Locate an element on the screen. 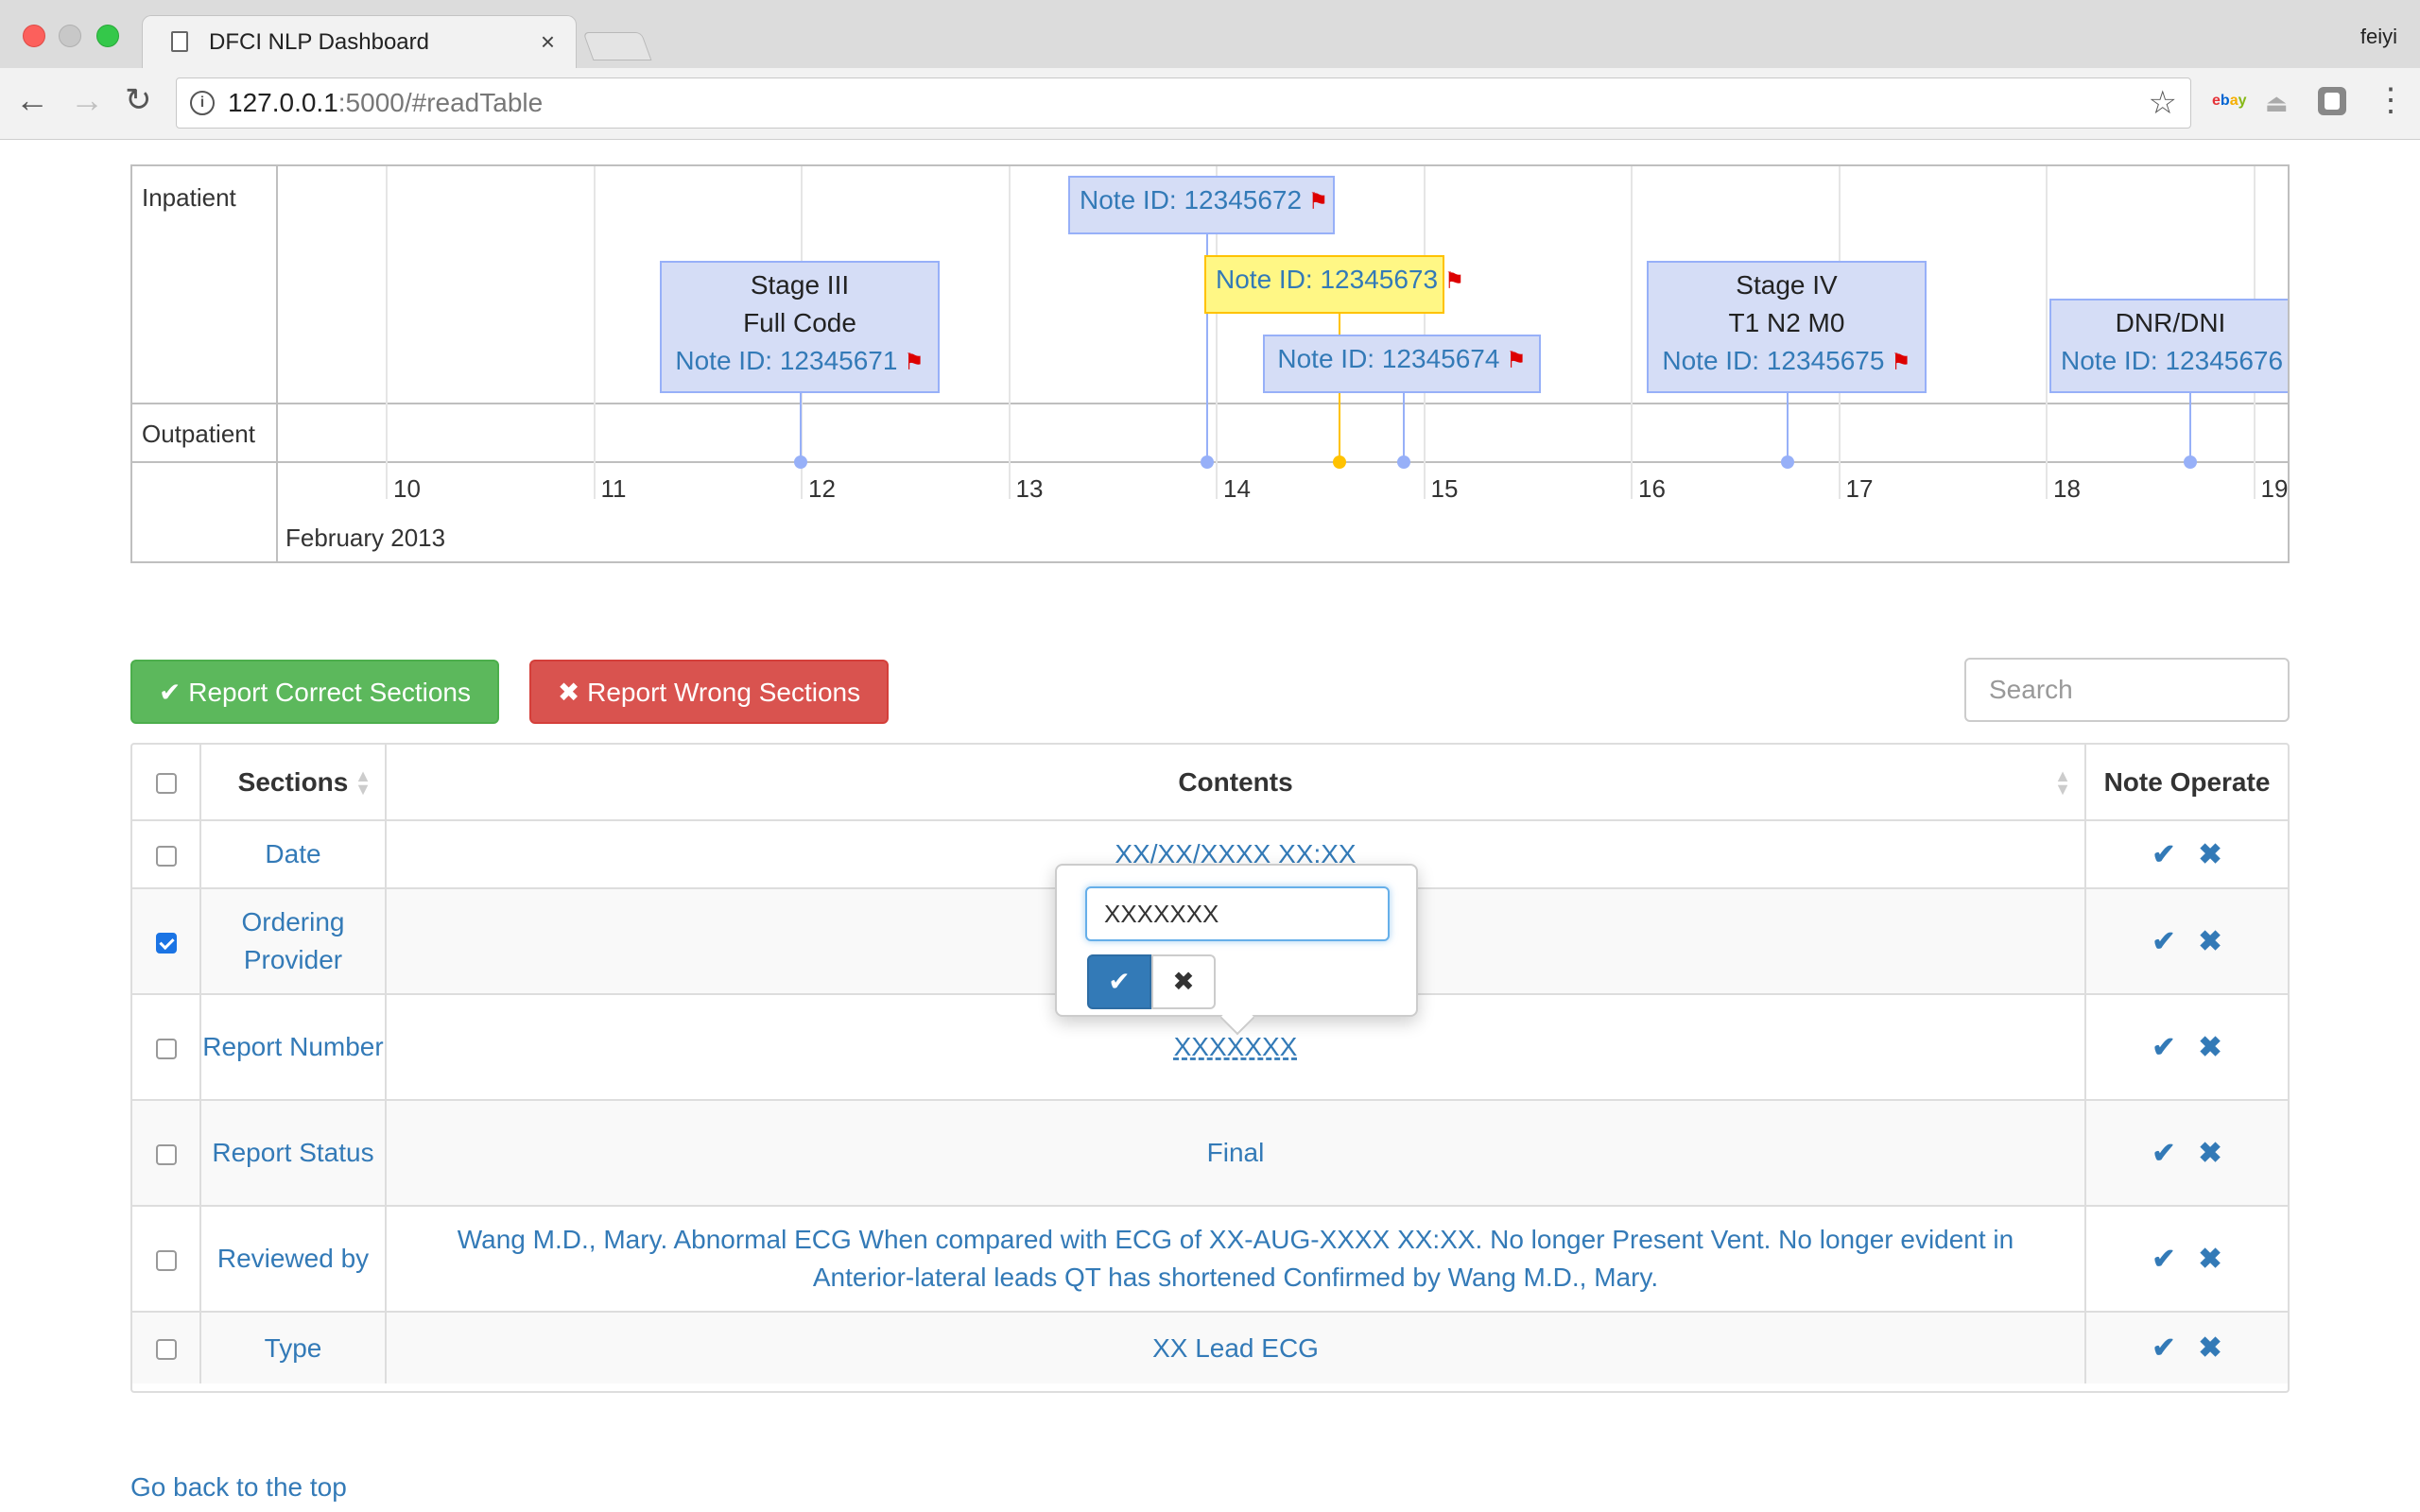 The height and width of the screenshot is (1512, 2420). content-value: Final is located at coordinates (1236, 1152).